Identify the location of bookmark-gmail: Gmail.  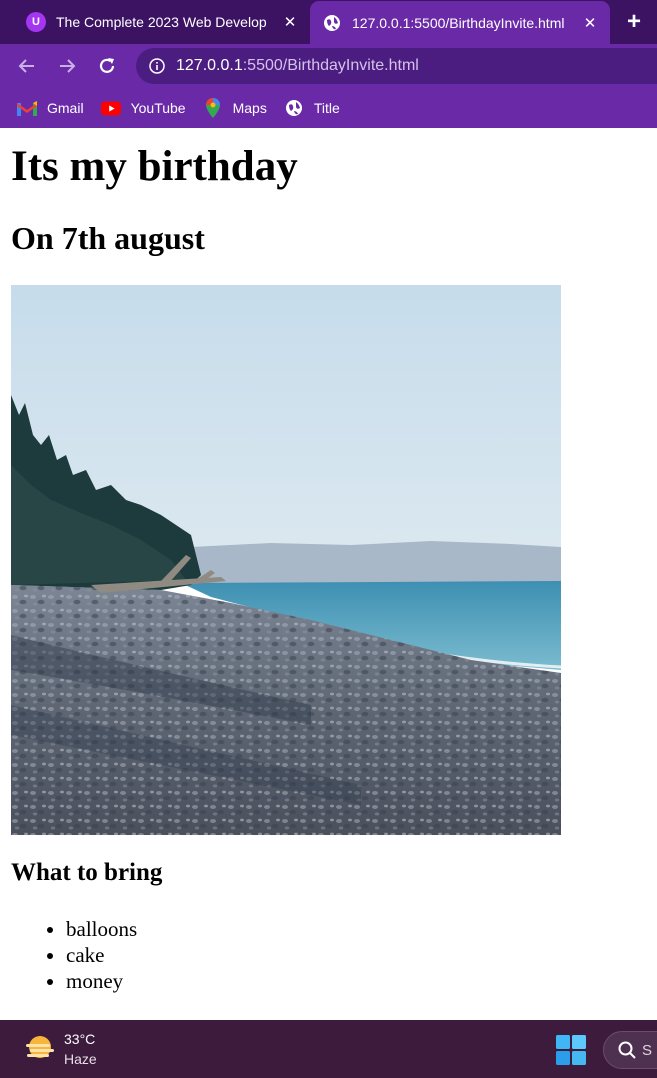
(50, 108).